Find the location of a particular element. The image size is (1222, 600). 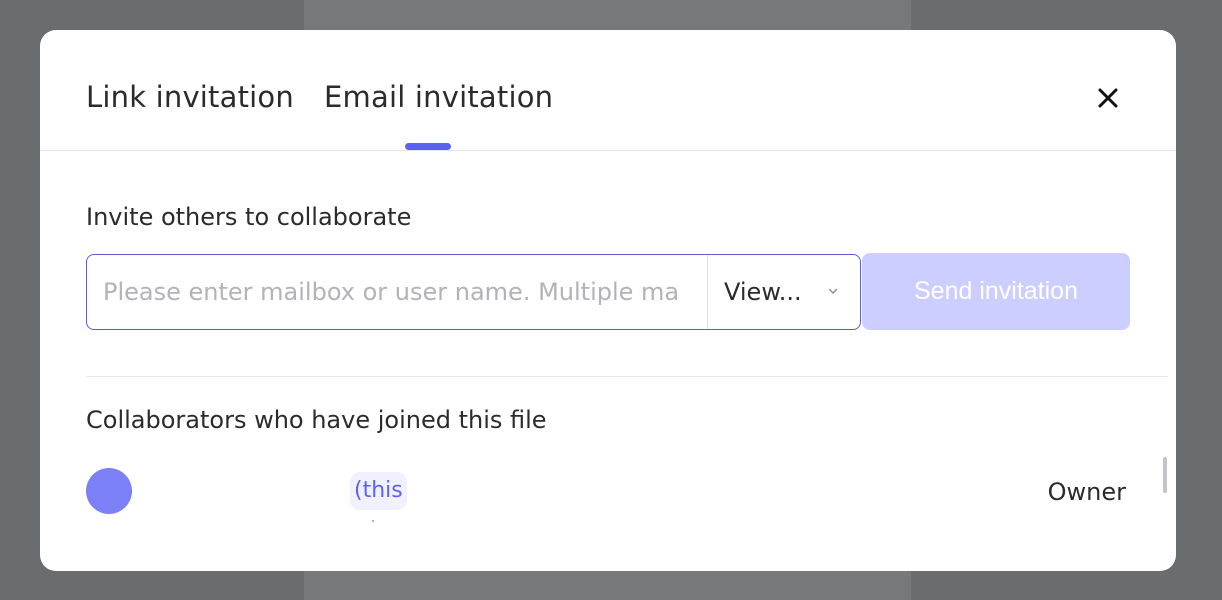

avatar is located at coordinates (109, 491).